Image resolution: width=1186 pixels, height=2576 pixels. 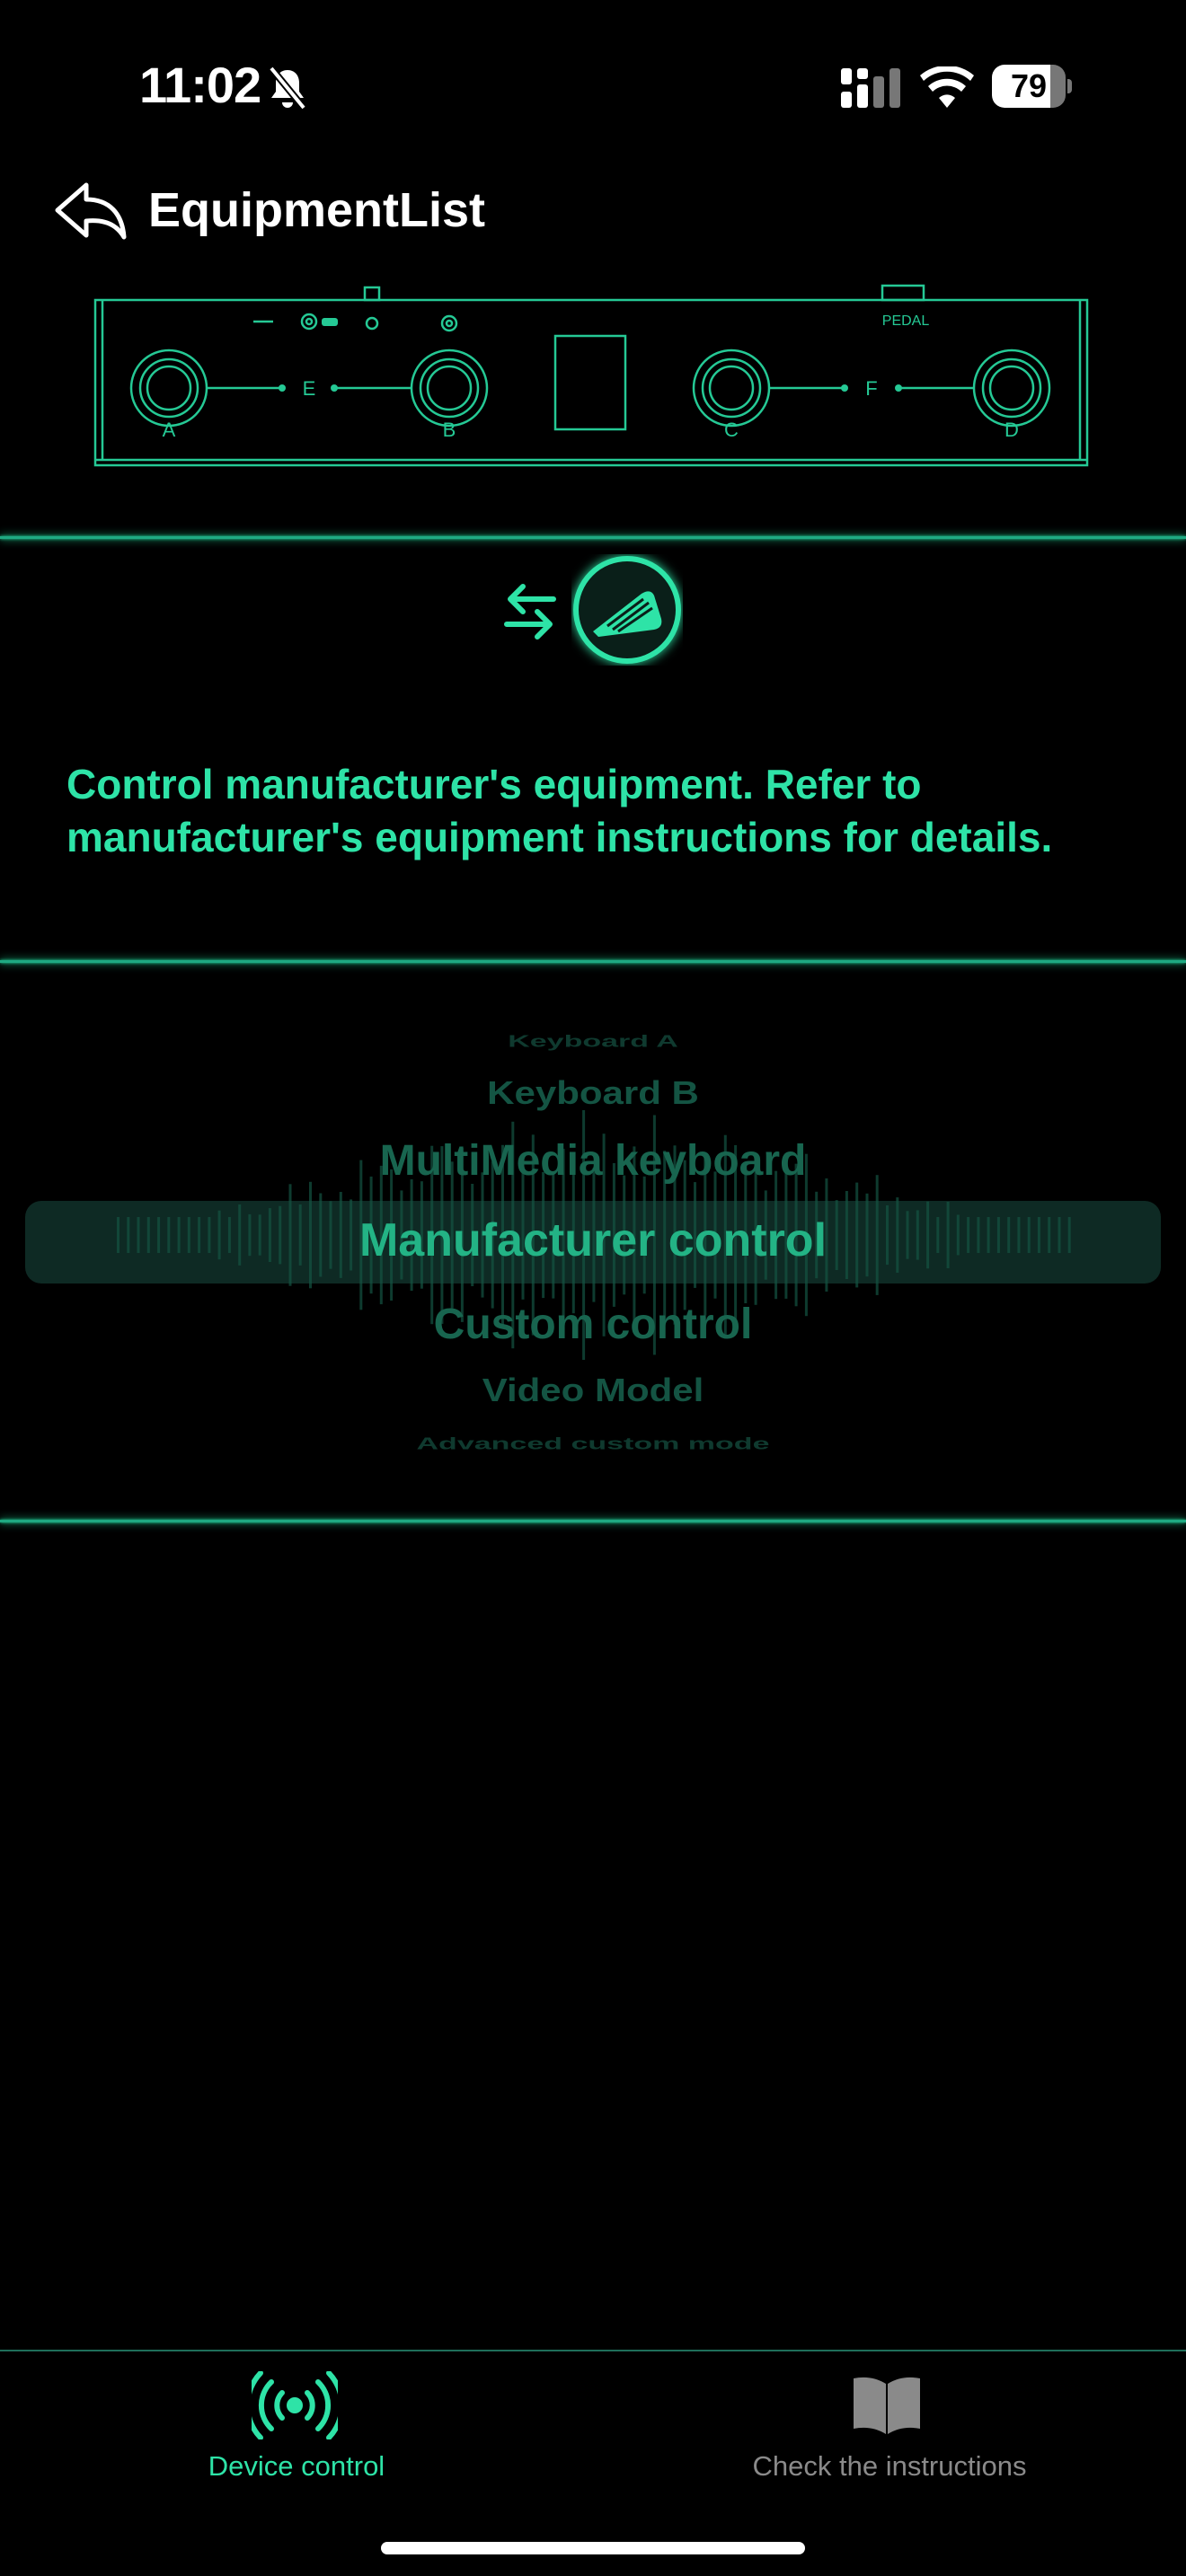 I want to click on divider-bottom, so click(x=593, y=1521).